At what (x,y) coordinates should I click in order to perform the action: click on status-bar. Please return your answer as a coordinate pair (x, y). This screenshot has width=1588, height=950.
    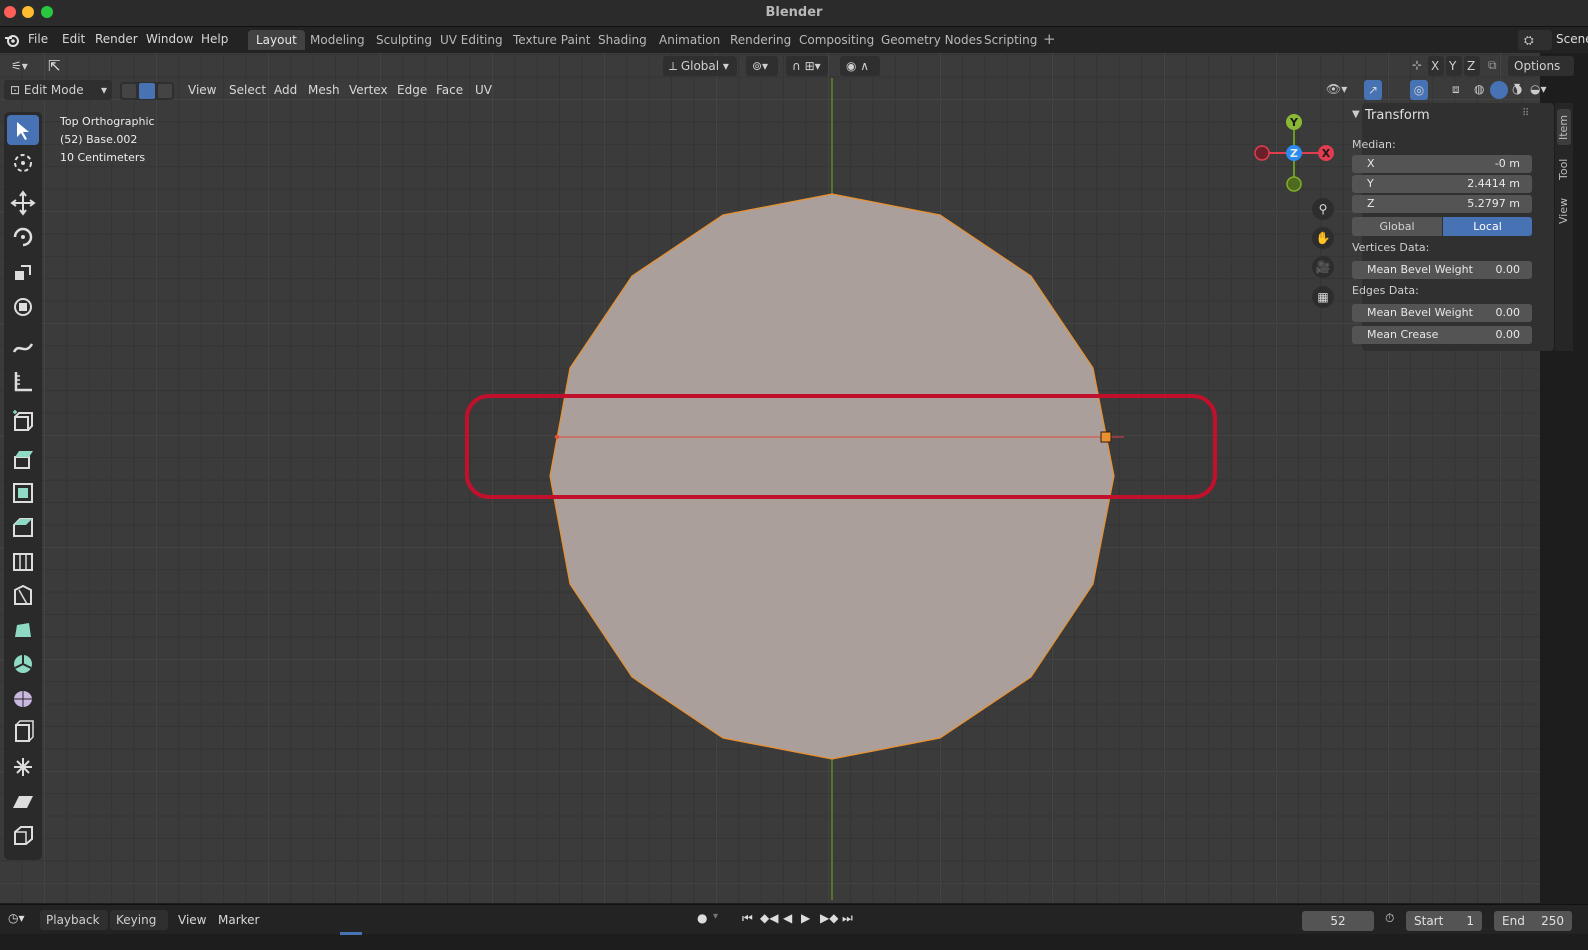
    Looking at the image, I should click on (794, 939).